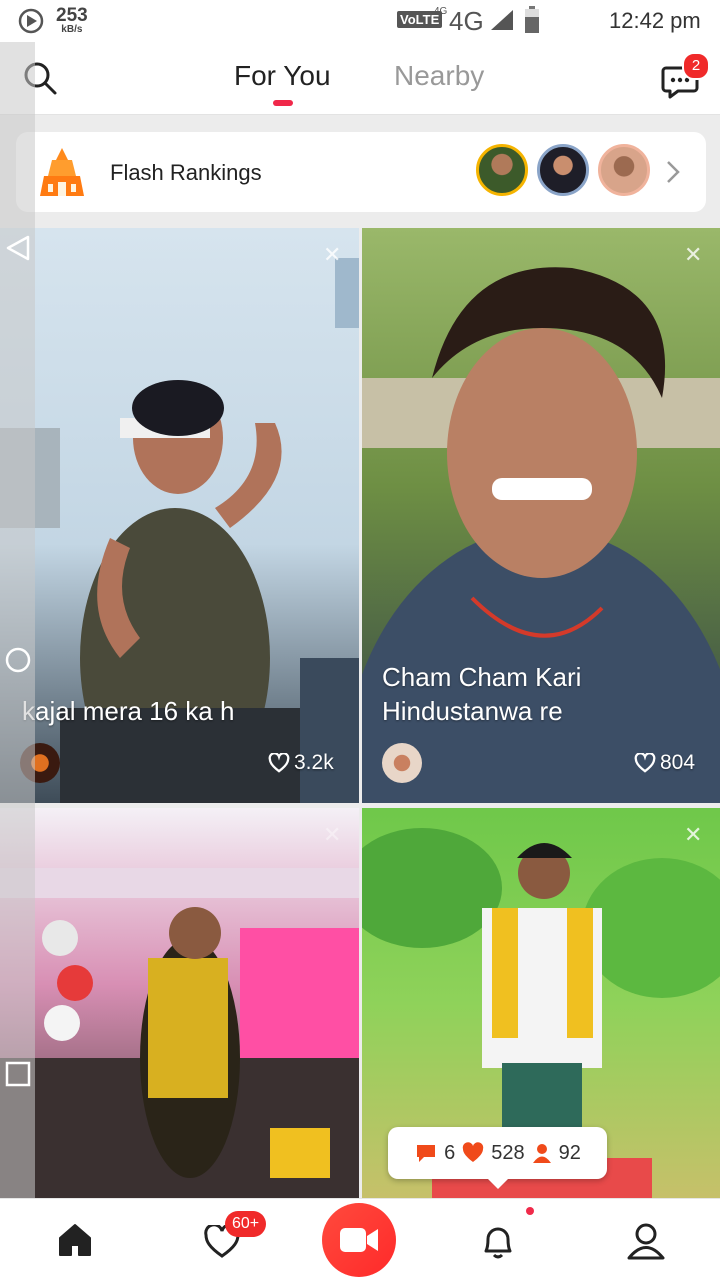 This screenshot has width=720, height=1281. Describe the element at coordinates (72, 29) in the screenshot. I see `speed-unit: kB/s` at that location.